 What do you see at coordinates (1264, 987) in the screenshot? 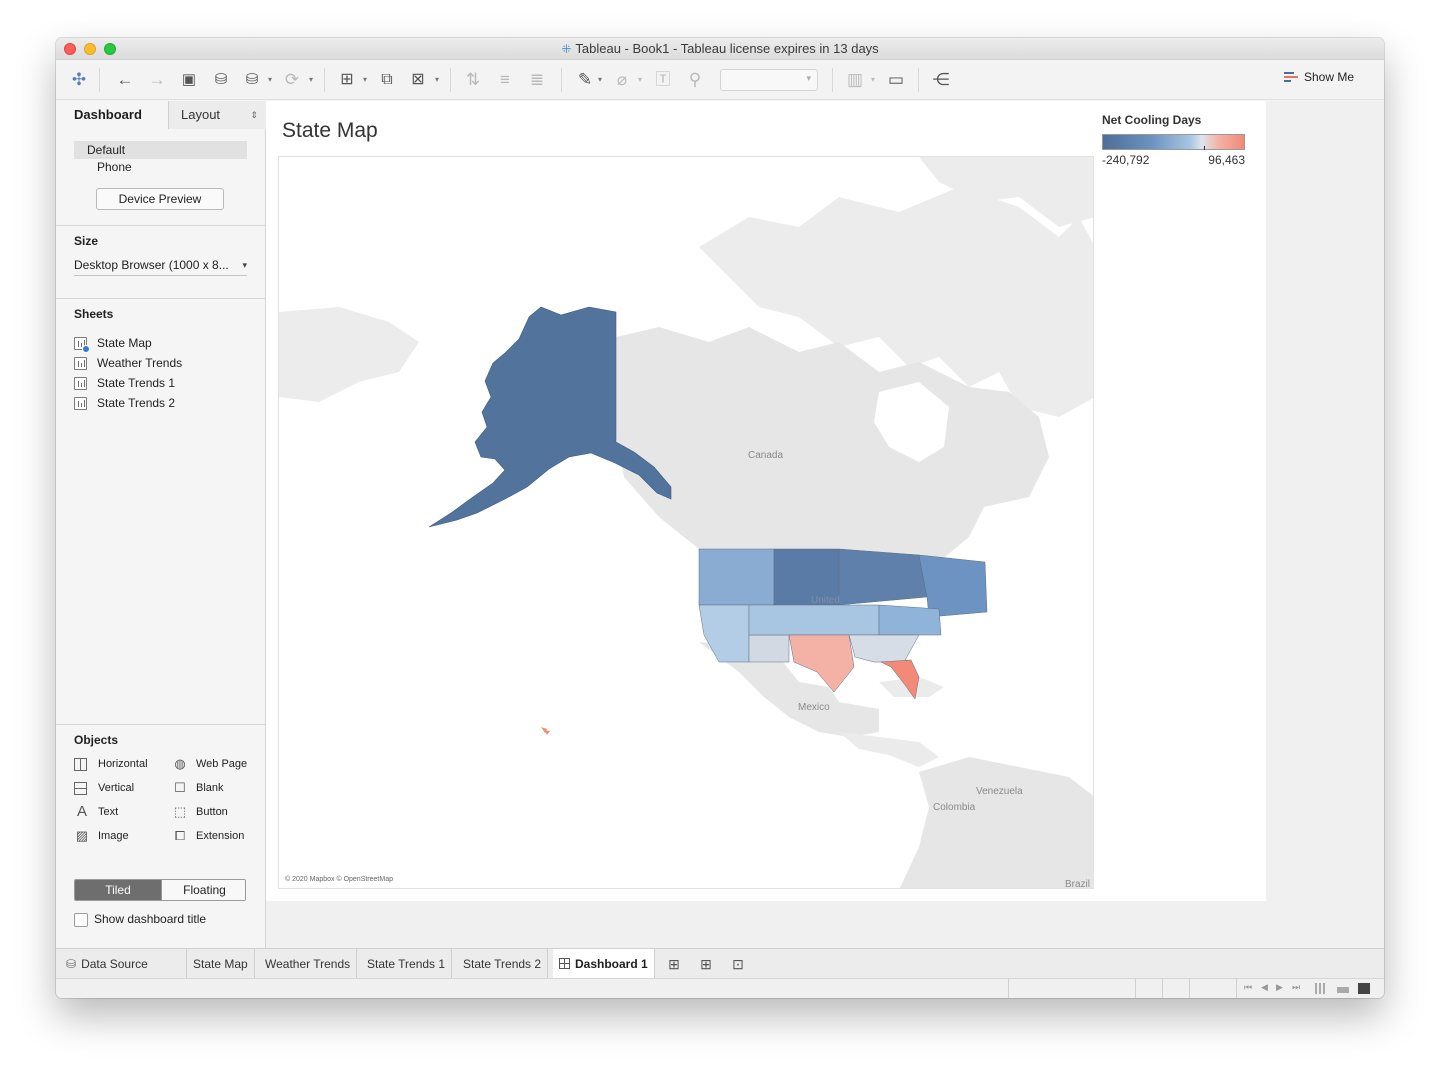
I see `previous-sheet-icon: ◀` at bounding box center [1264, 987].